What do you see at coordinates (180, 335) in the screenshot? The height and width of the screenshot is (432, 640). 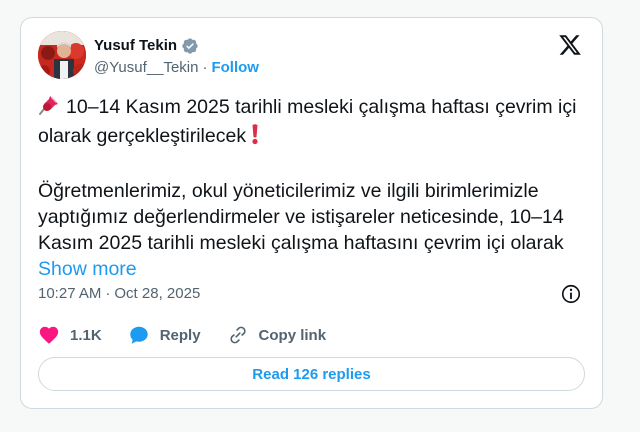 I see `reply-label: Reply` at bounding box center [180, 335].